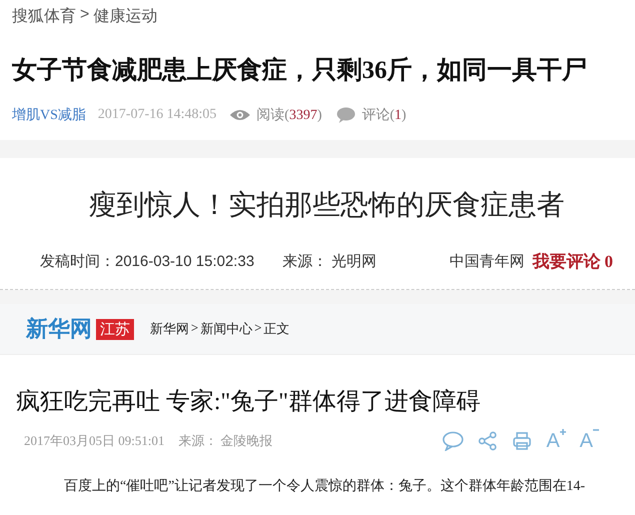  I want to click on printer-icon, so click(522, 441).